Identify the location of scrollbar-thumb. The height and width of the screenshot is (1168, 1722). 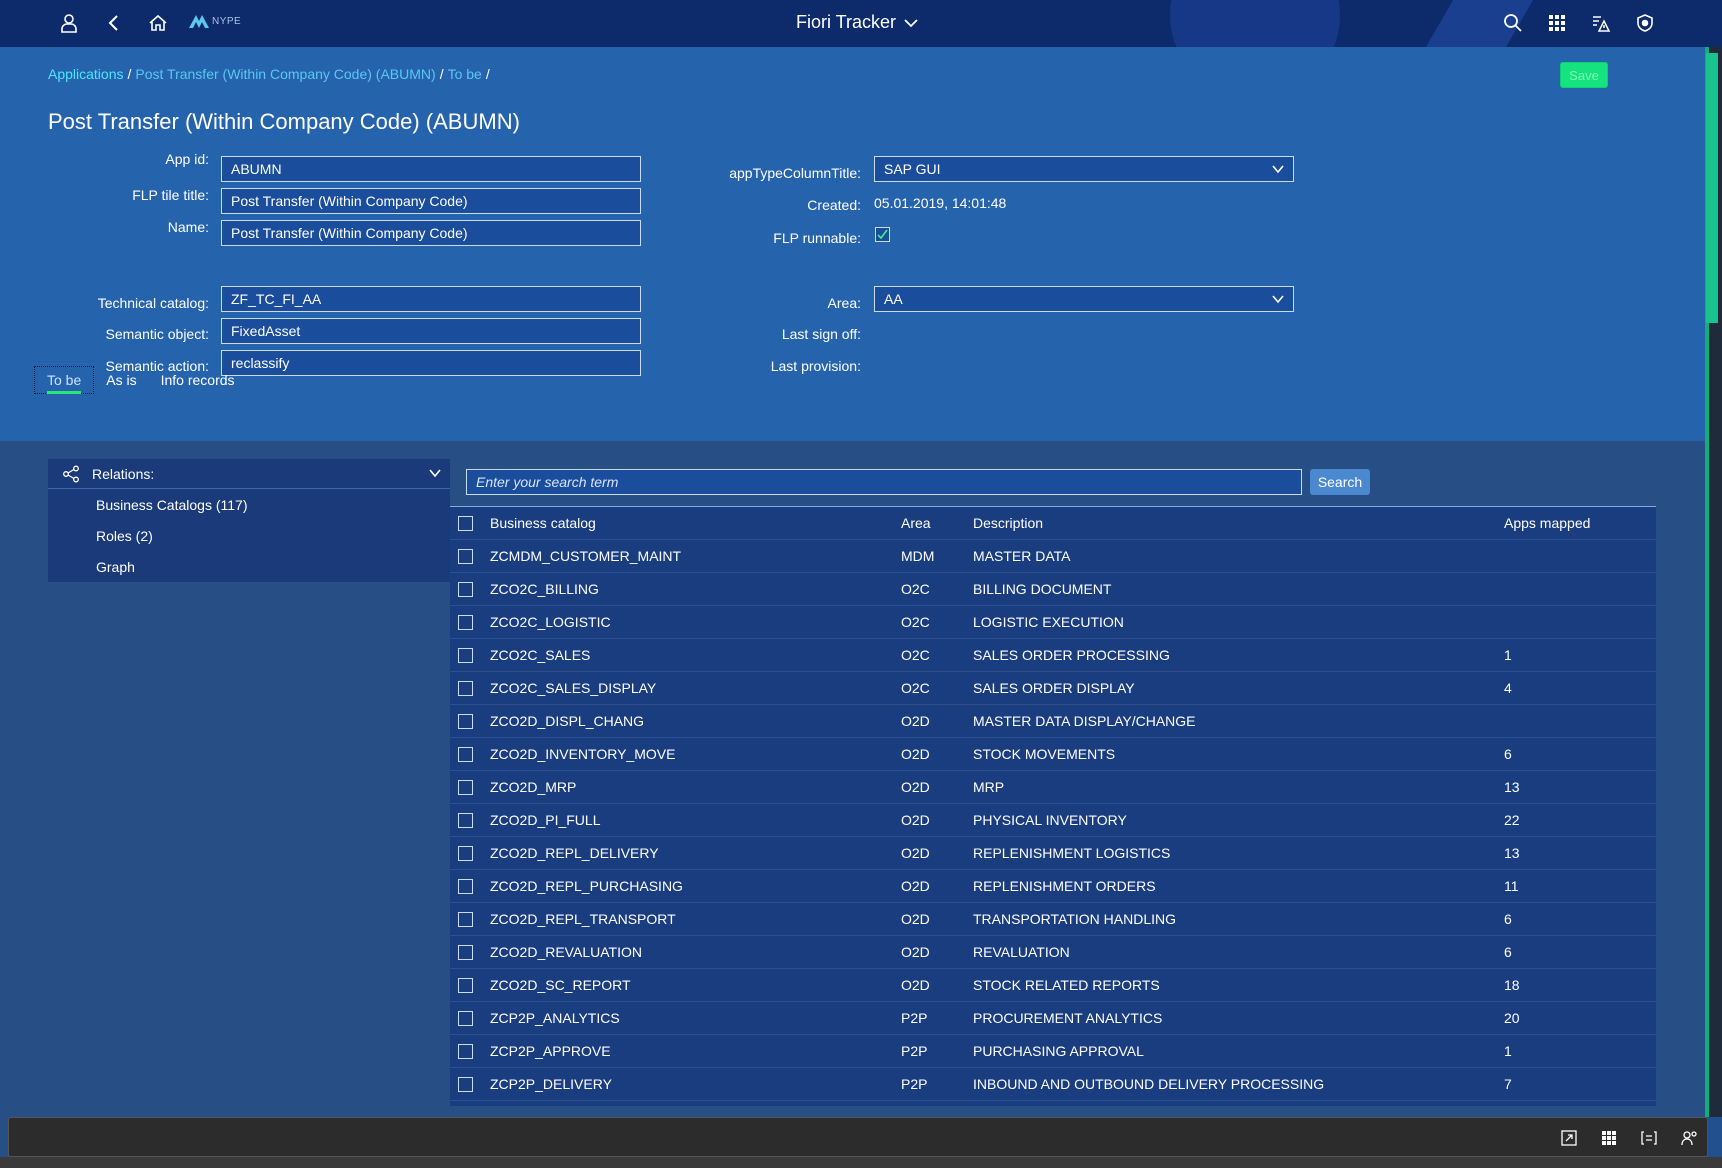
(1712, 188).